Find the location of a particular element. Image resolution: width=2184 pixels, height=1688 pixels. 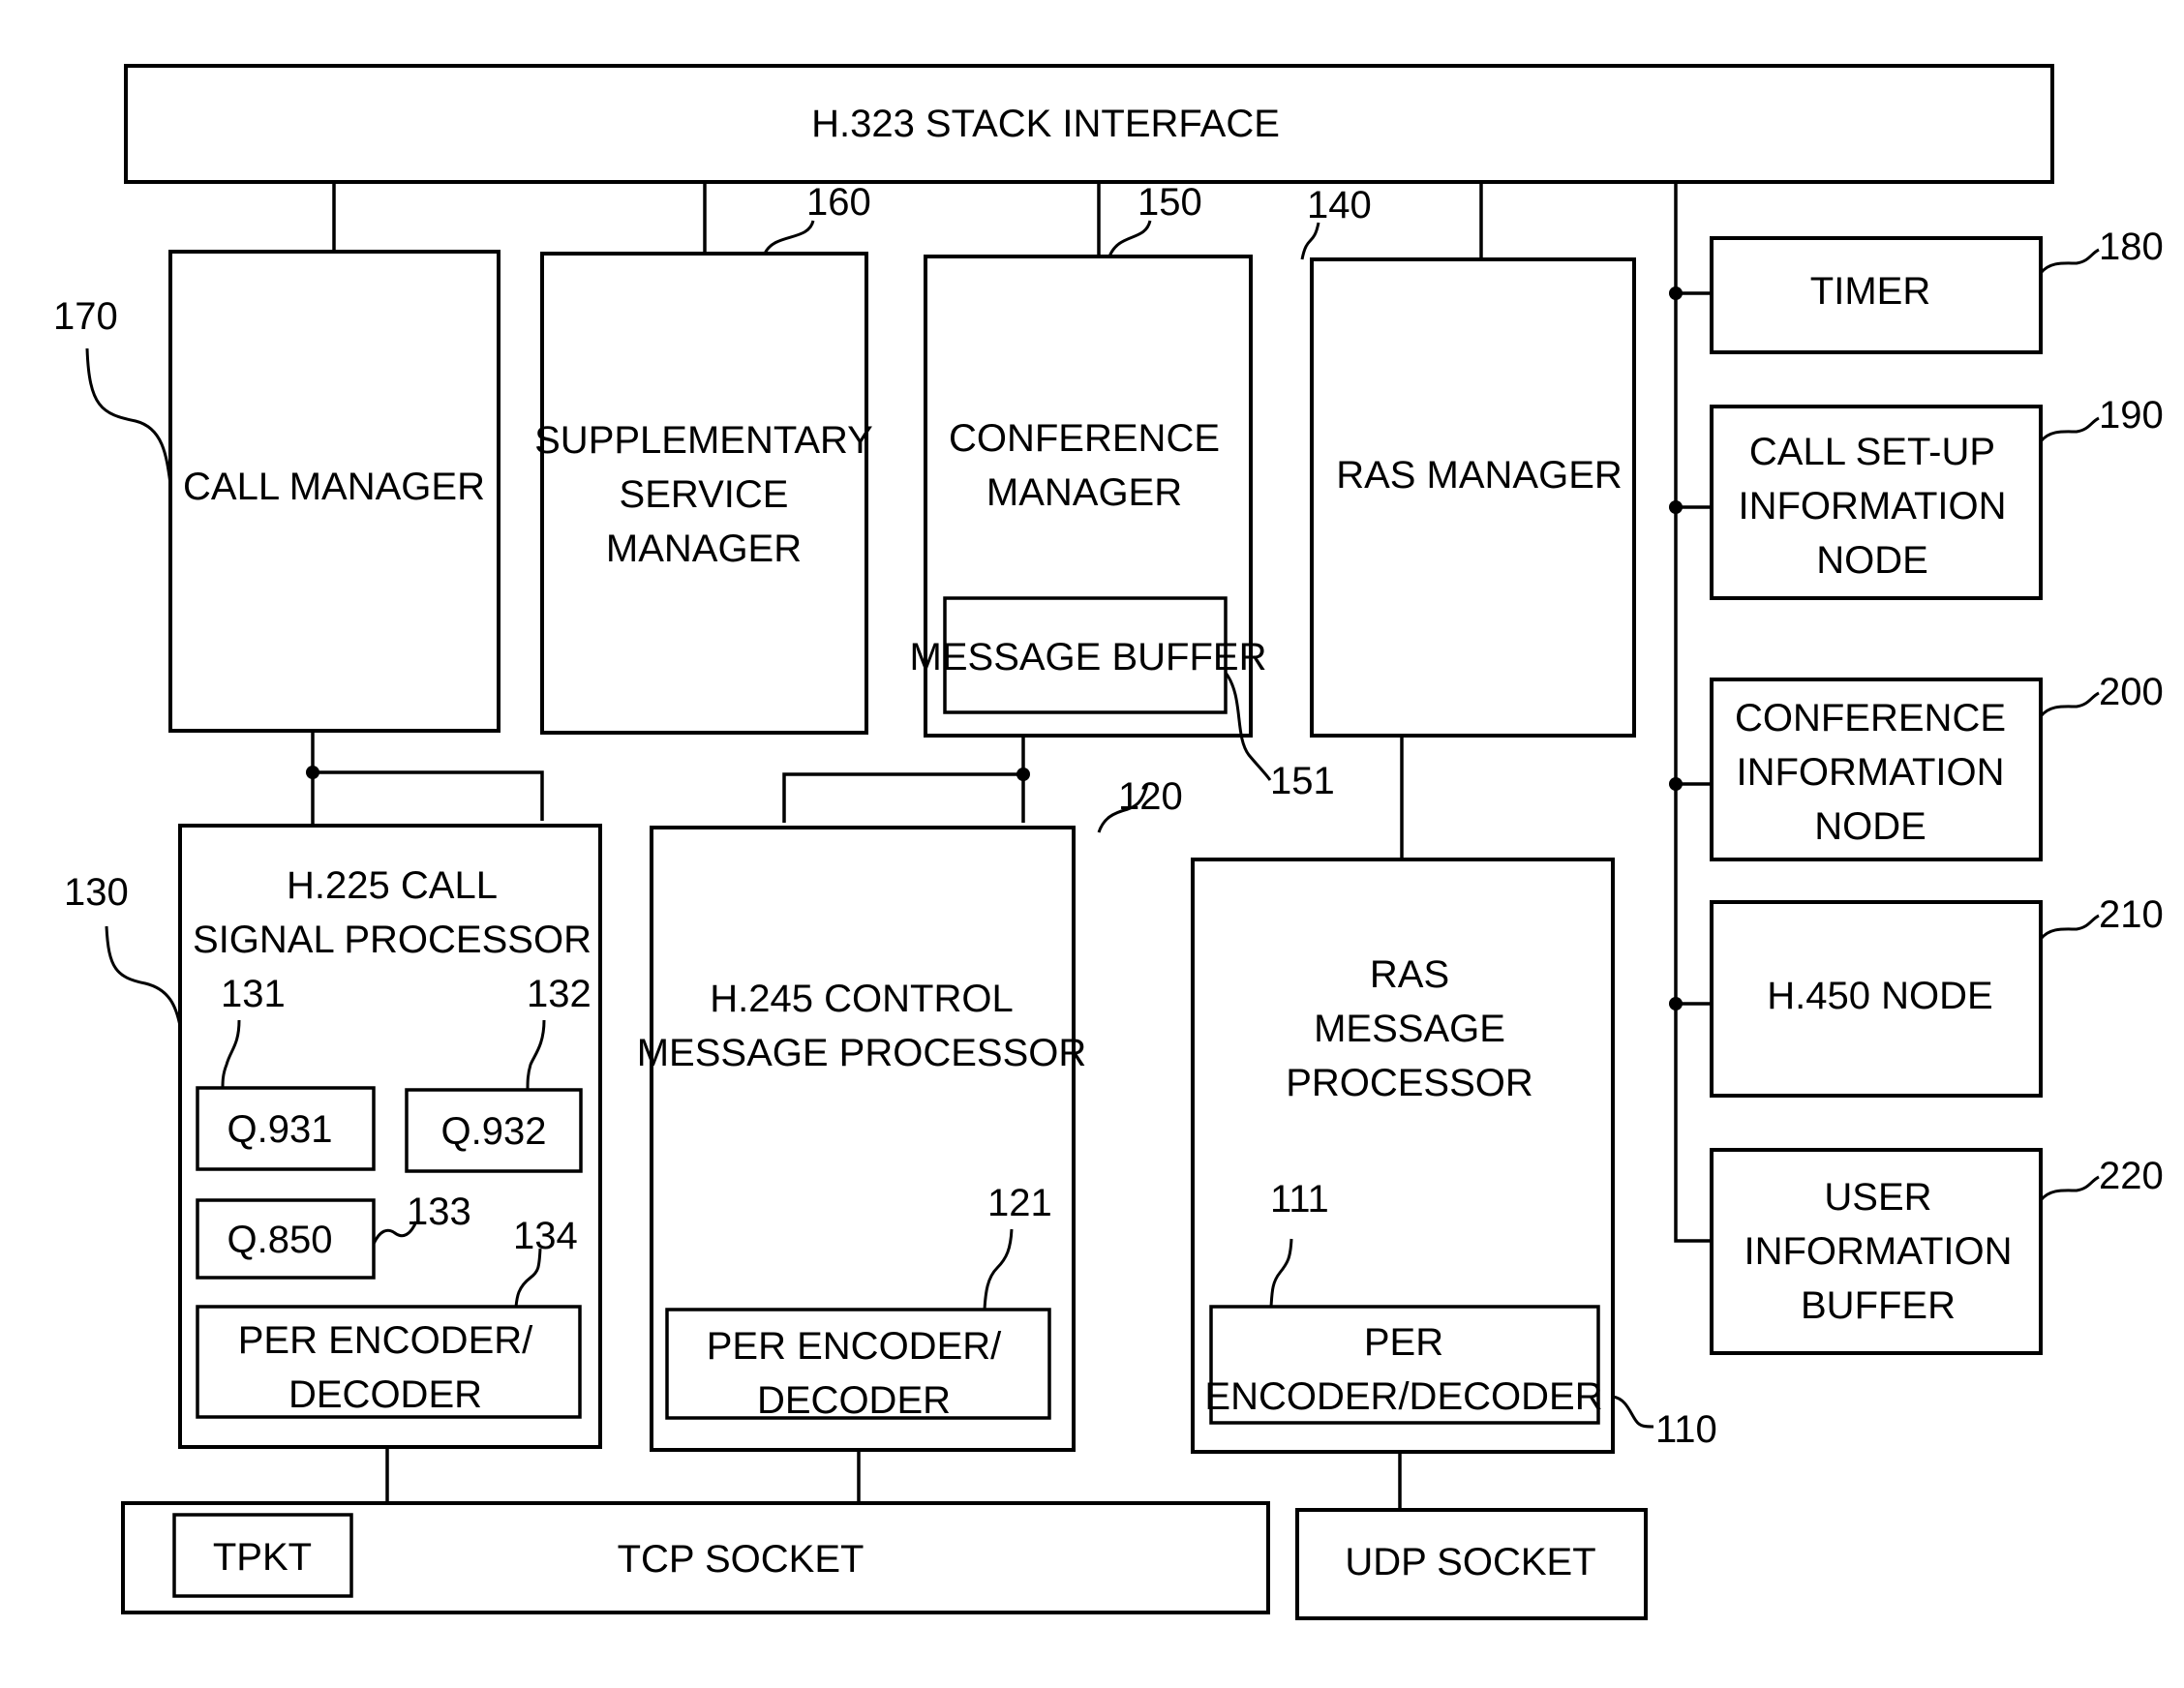

call-setup-information-node-label-line-1: CALL SET-UP is located at coordinates (1872, 452).